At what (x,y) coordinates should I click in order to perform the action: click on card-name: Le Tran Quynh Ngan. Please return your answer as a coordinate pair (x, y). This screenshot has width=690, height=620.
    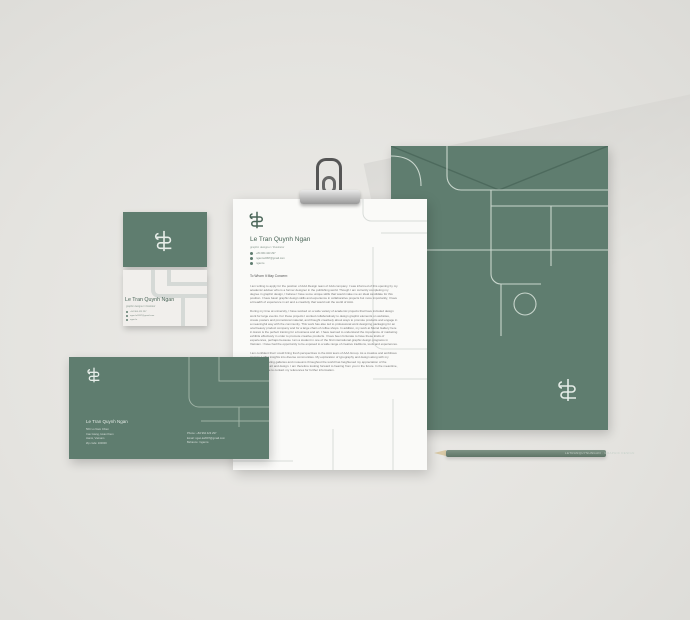
    Looking at the image, I should click on (150, 300).